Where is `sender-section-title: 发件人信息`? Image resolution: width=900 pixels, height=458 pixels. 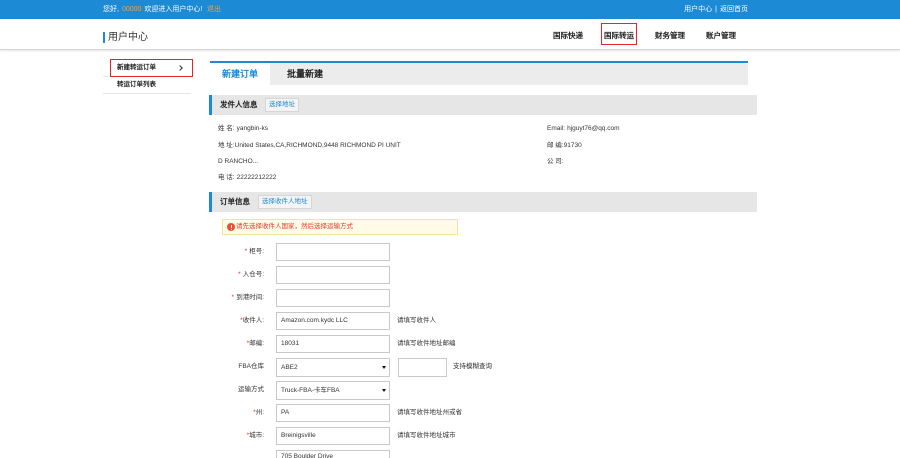 sender-section-title: 发件人信息 is located at coordinates (239, 104).